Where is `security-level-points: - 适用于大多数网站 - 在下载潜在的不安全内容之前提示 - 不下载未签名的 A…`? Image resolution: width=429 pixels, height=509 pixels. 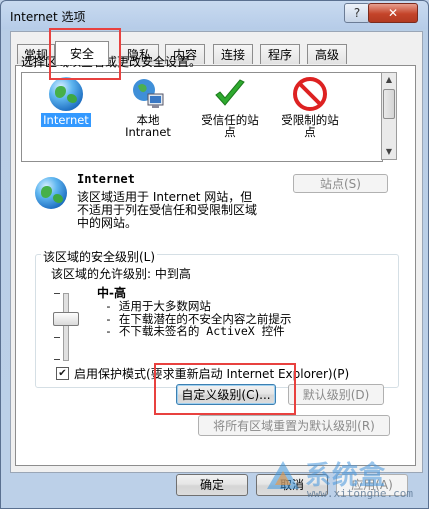 security-level-points: - 适用于大多数网站 - 在下载潜在的不安全内容之前提示 - 不下载未签名的 A… is located at coordinates (198, 319).